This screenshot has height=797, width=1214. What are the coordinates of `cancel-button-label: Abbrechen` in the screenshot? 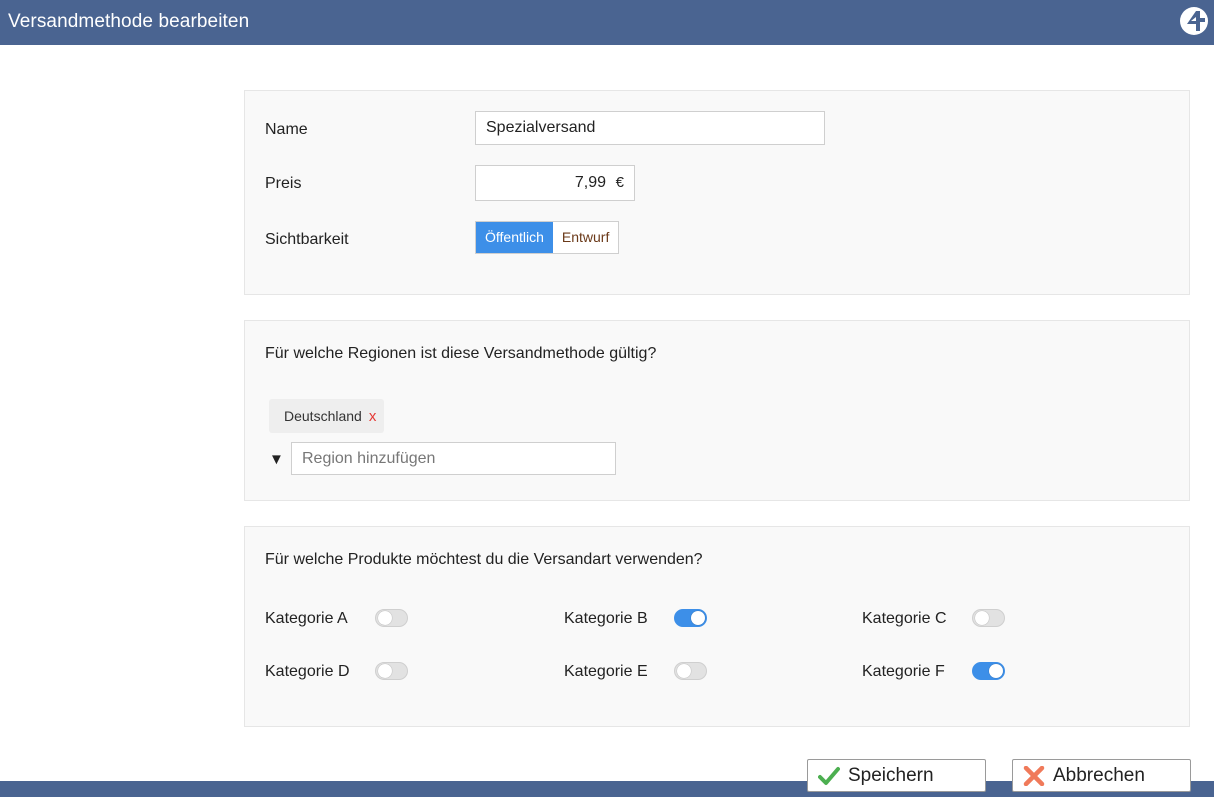 It's located at (1099, 775).